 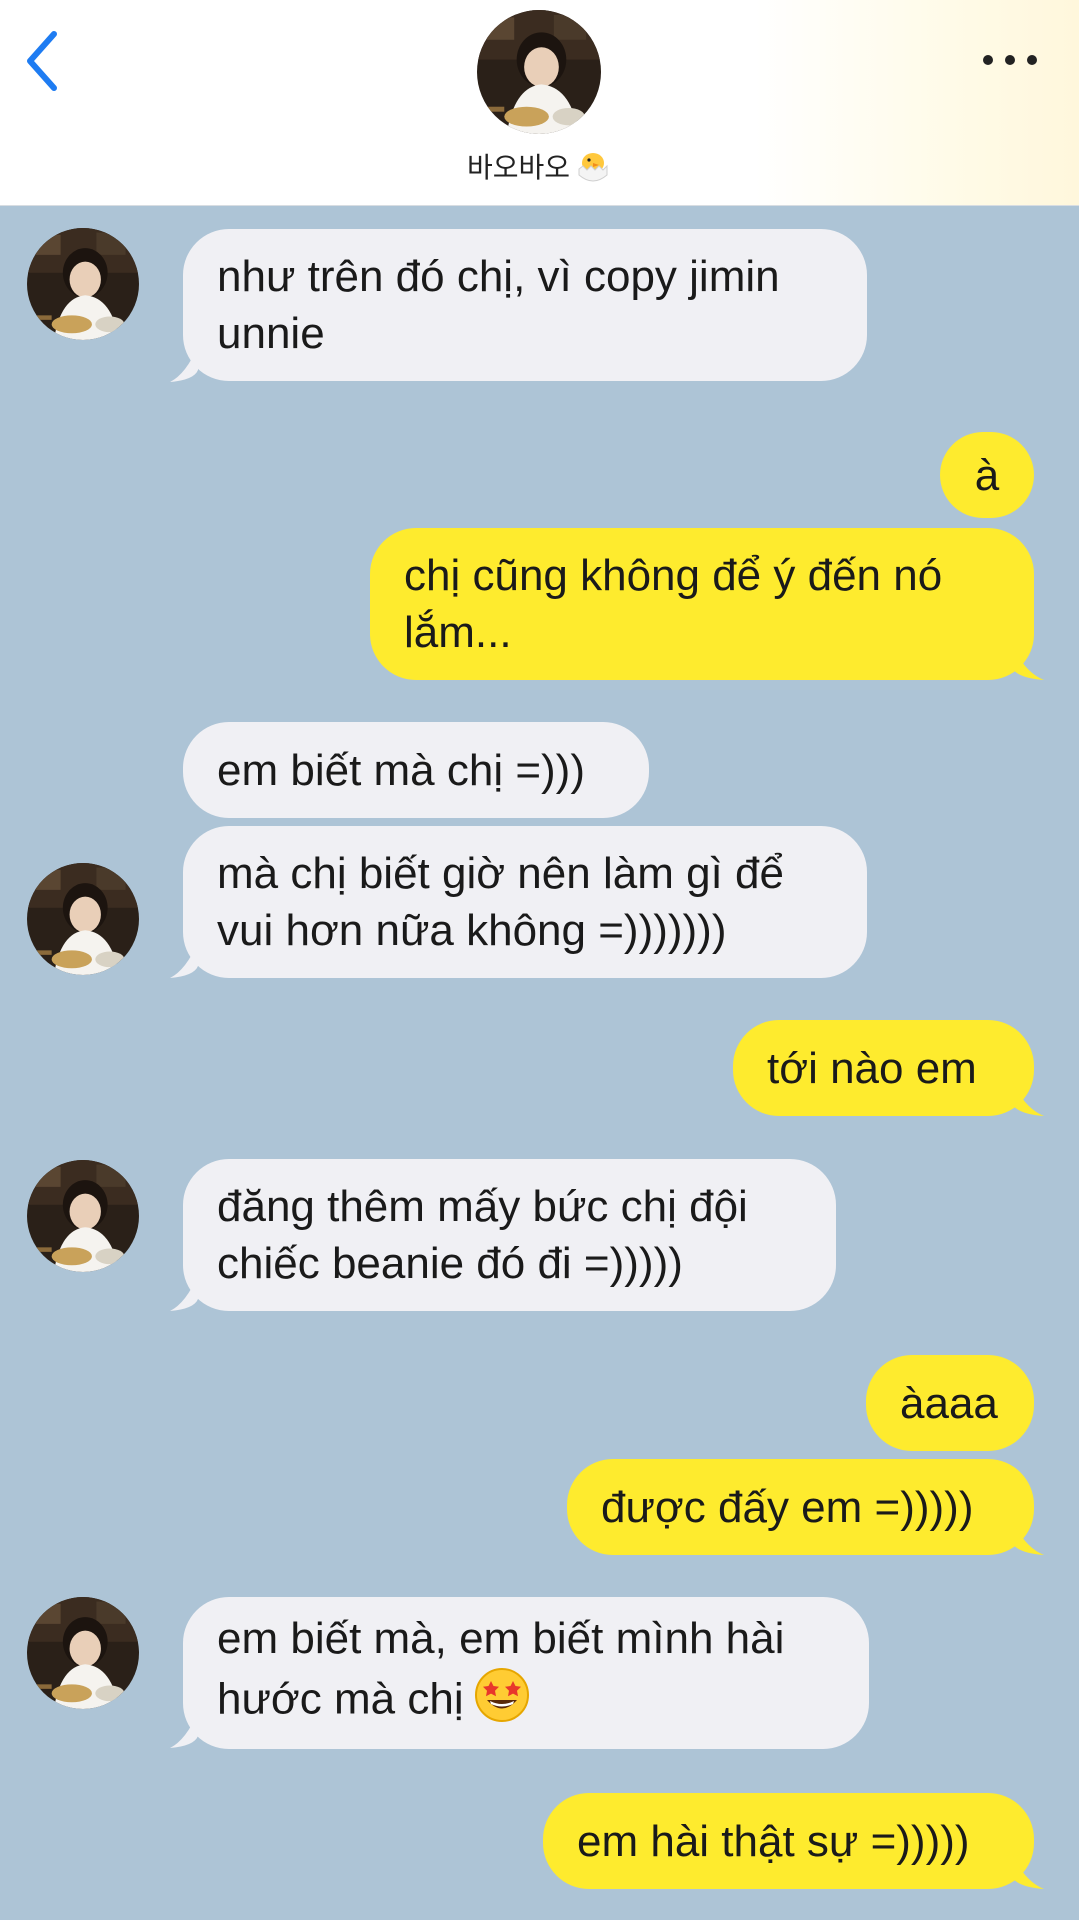 What do you see at coordinates (539, 72) in the screenshot?
I see `contact-avatar` at bounding box center [539, 72].